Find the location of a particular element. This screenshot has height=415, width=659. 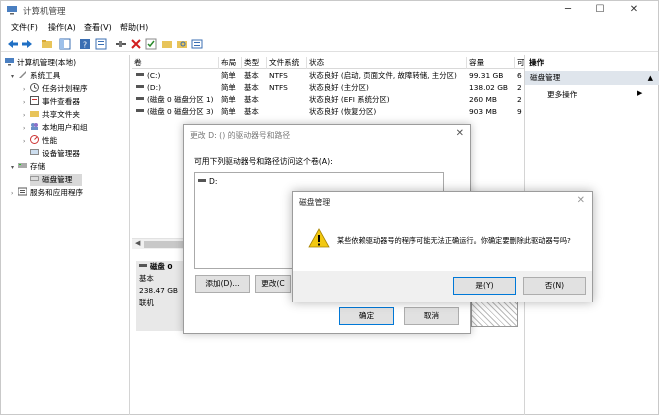

back-arrow-icon is located at coordinates (13, 44).